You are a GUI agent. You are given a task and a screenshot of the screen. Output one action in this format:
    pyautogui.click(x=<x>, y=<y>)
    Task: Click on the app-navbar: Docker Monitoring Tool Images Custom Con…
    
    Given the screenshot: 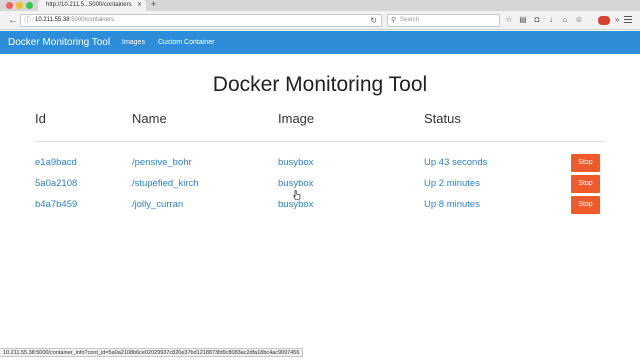 What is the action you would take?
    pyautogui.click(x=320, y=42)
    